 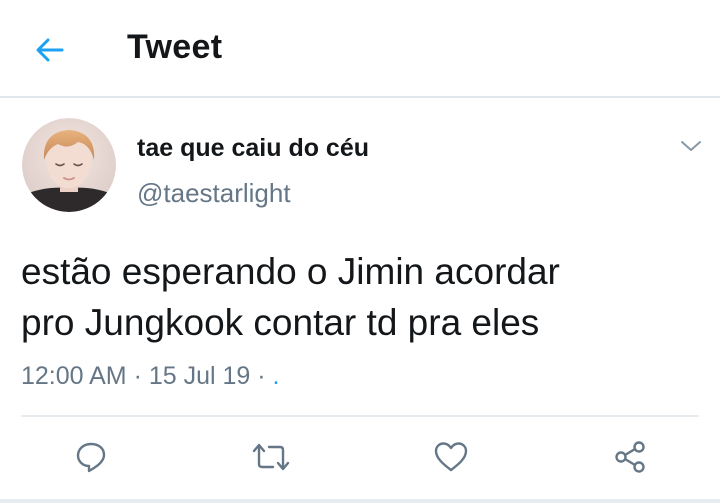 I want to click on tweet-date: 15 Jul 19, so click(x=199, y=376).